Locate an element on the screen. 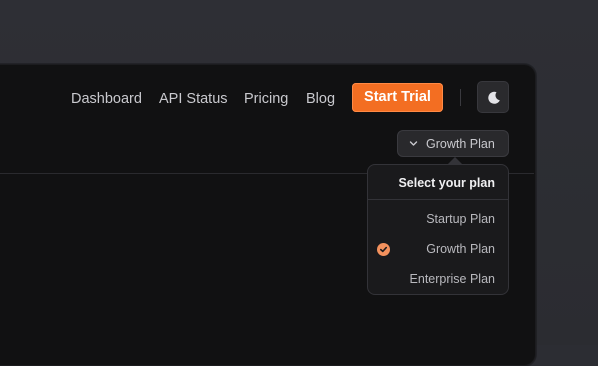  plan-option-enterprise: Enterprise Plan is located at coordinates (438, 279).